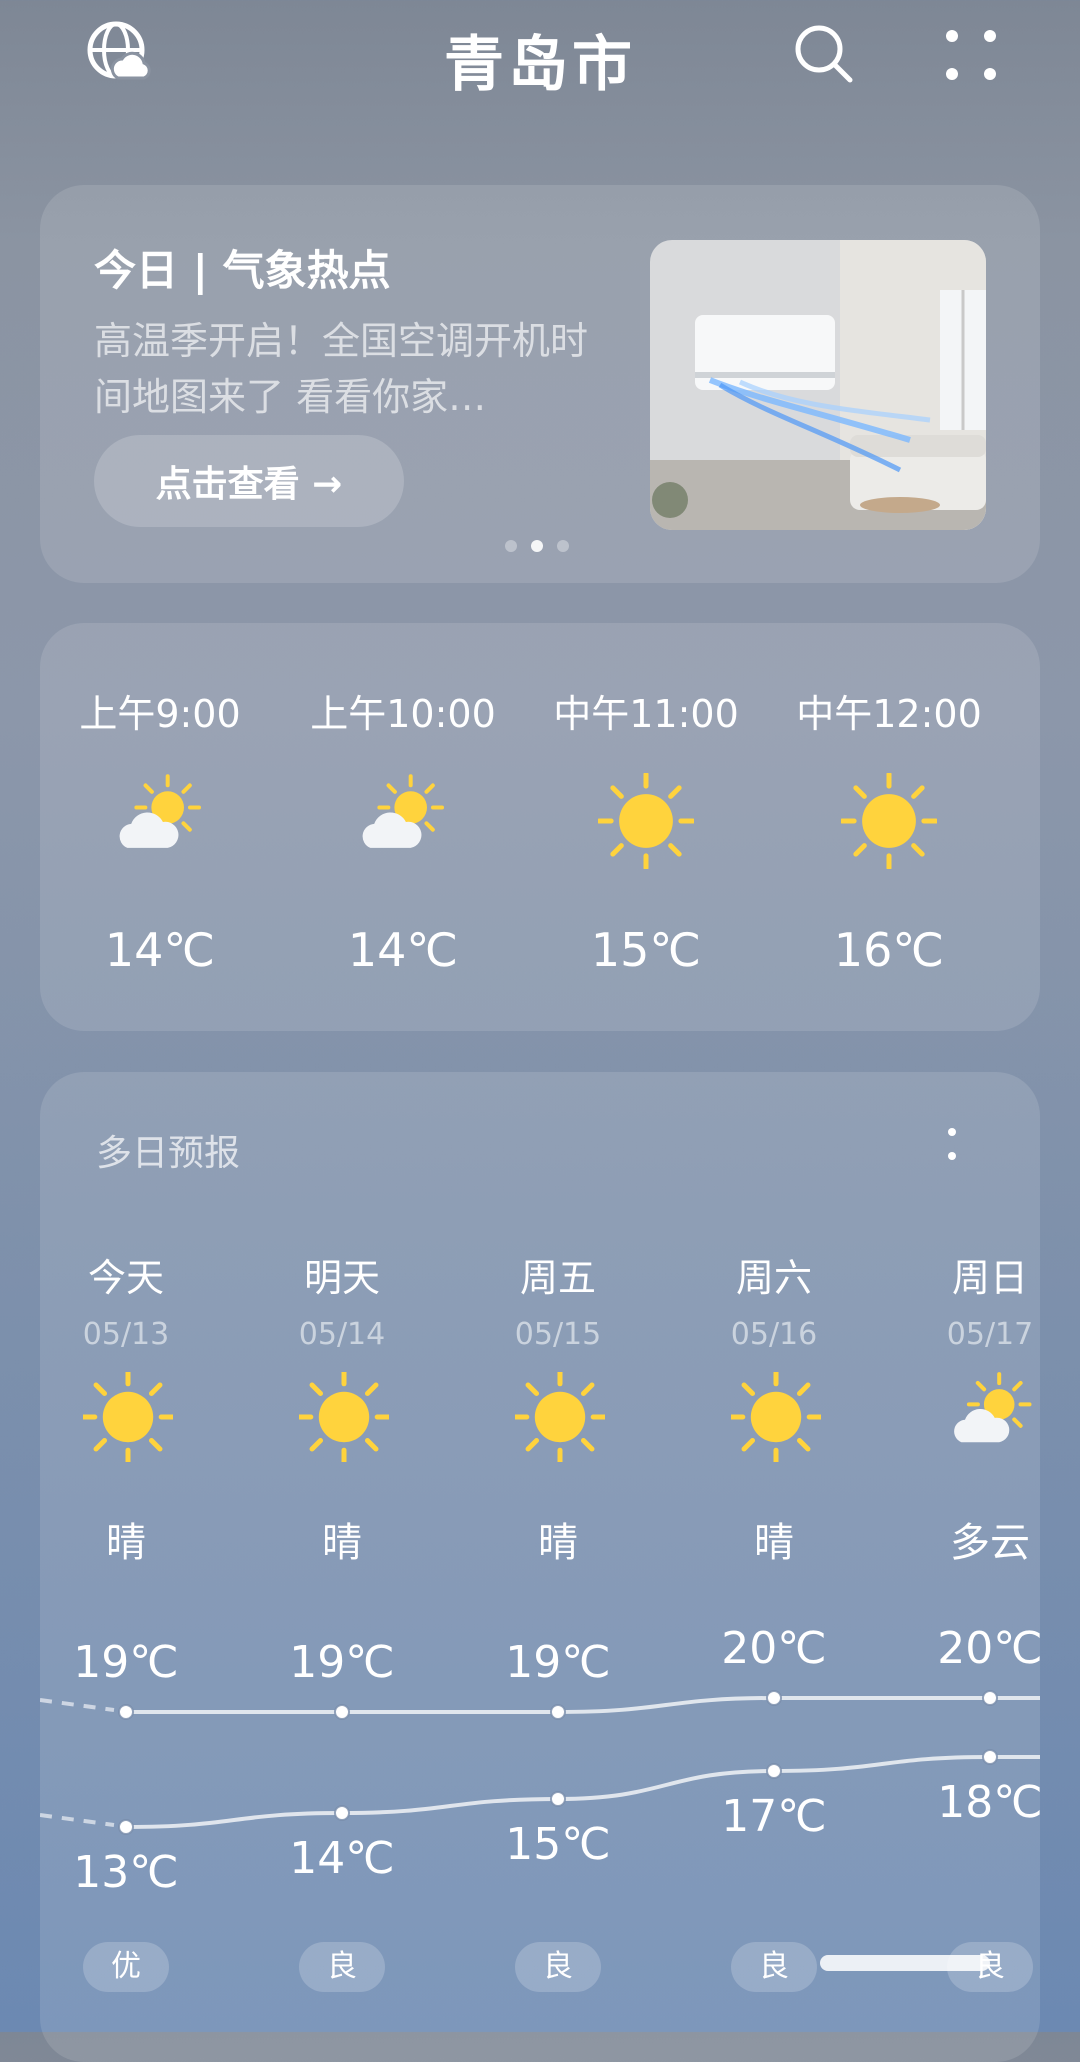 This screenshot has width=1080, height=2062. I want to click on top-bar: 青岛市, so click(540, 55).